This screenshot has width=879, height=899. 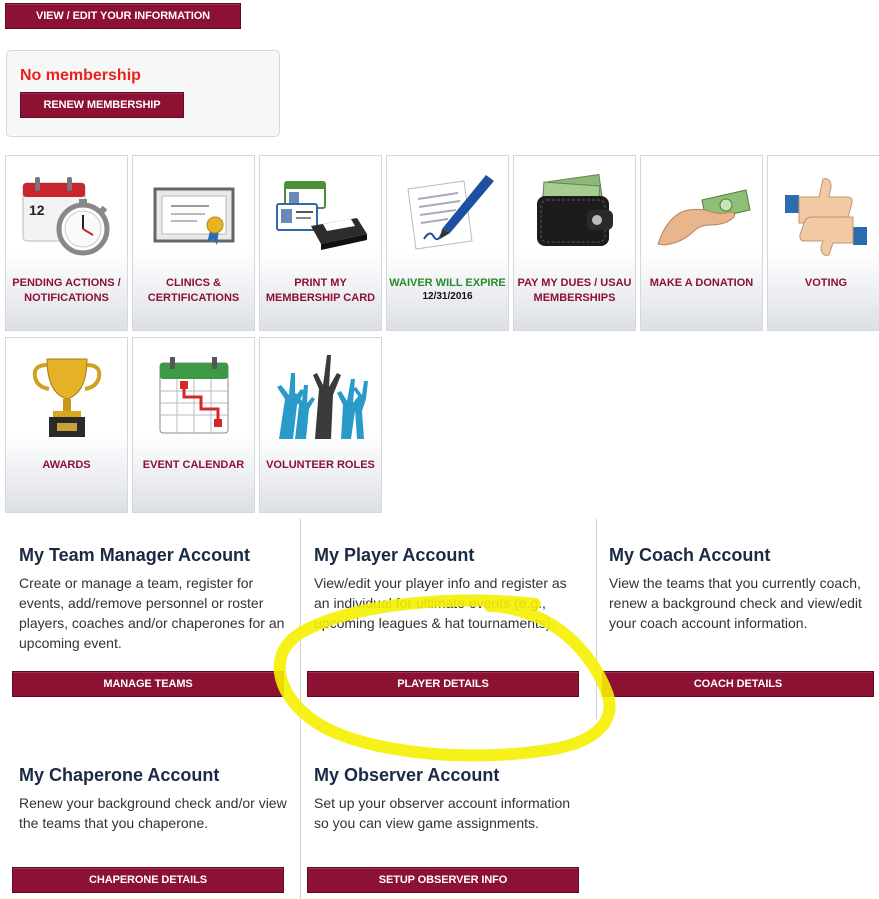 I want to click on membership-status-text: No membership, so click(x=80, y=75).